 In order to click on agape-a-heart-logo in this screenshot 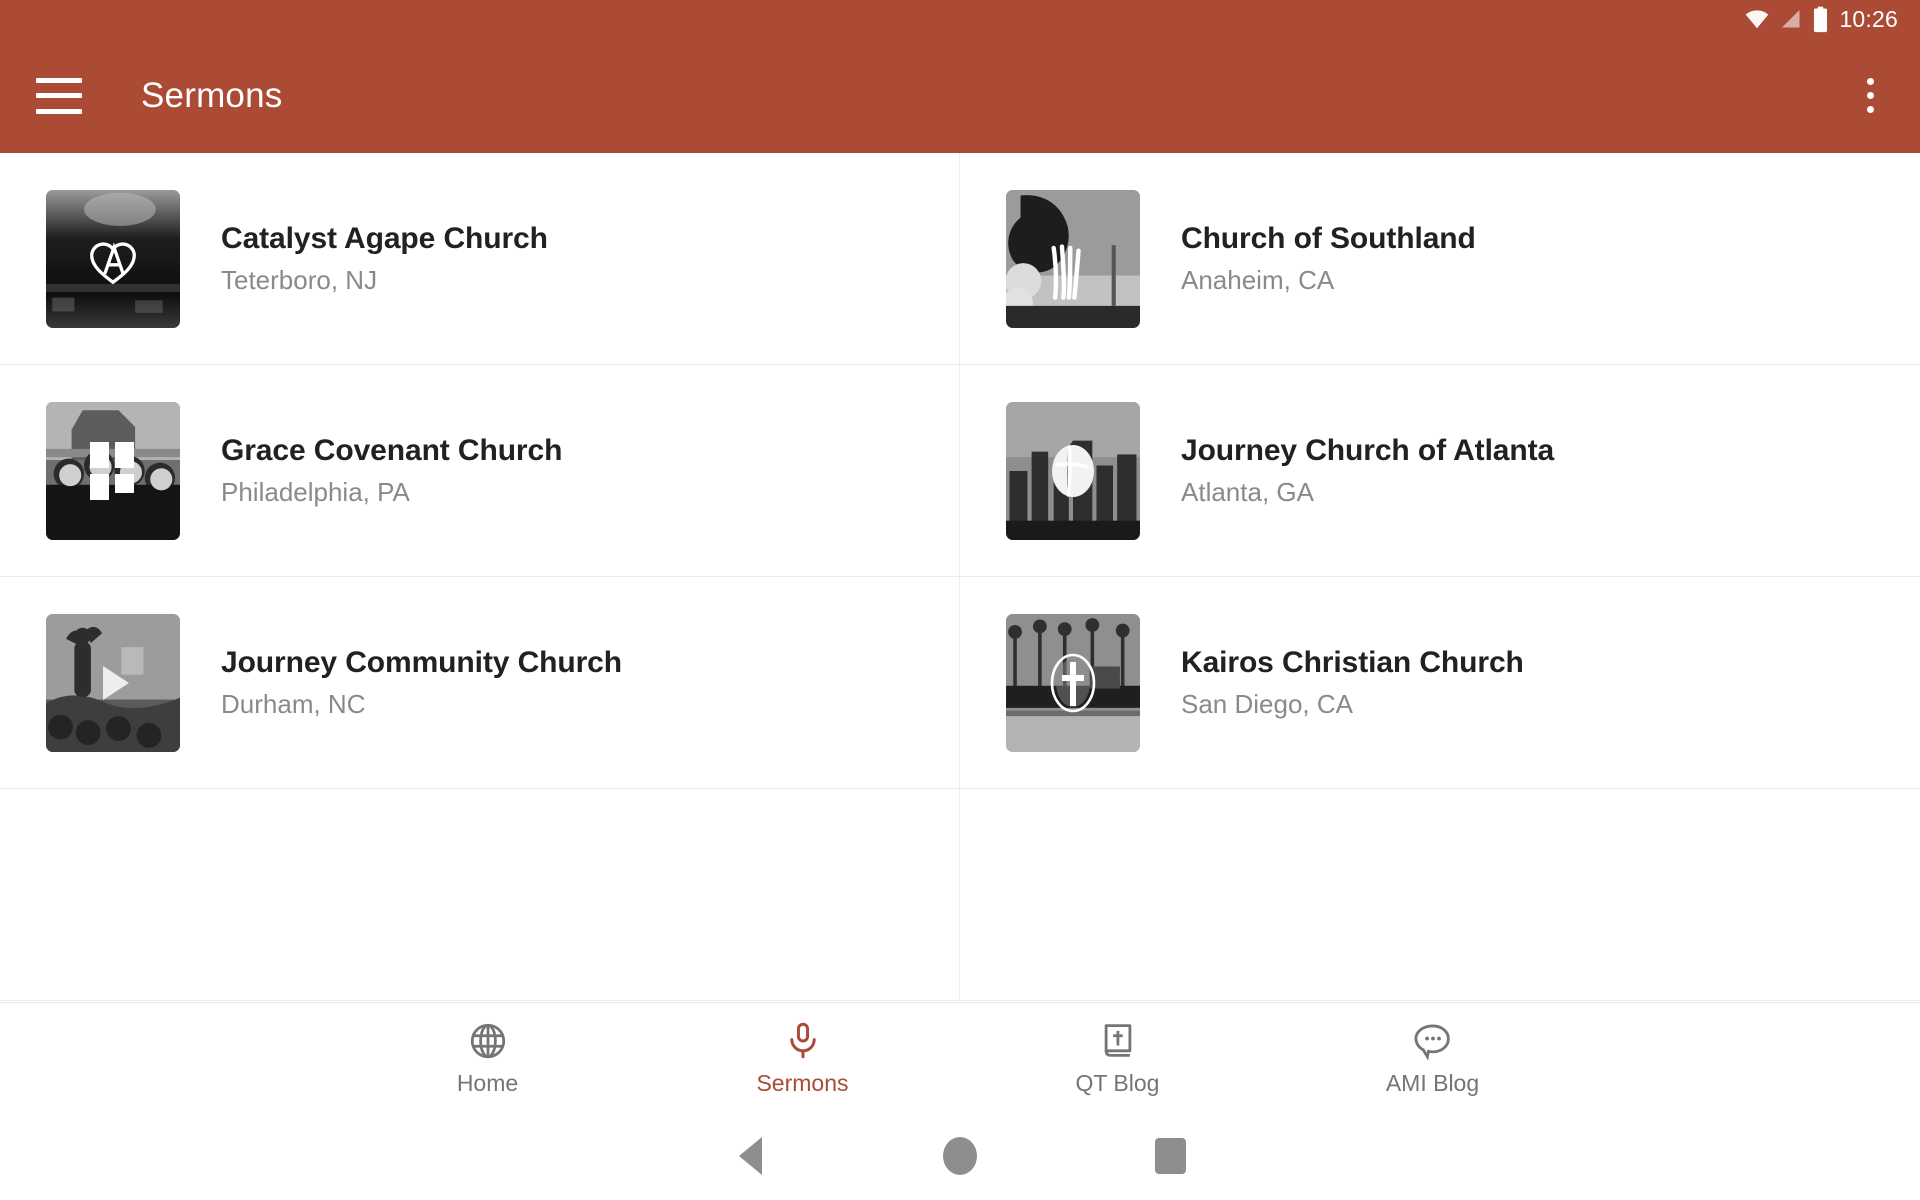, I will do `click(113, 259)`.